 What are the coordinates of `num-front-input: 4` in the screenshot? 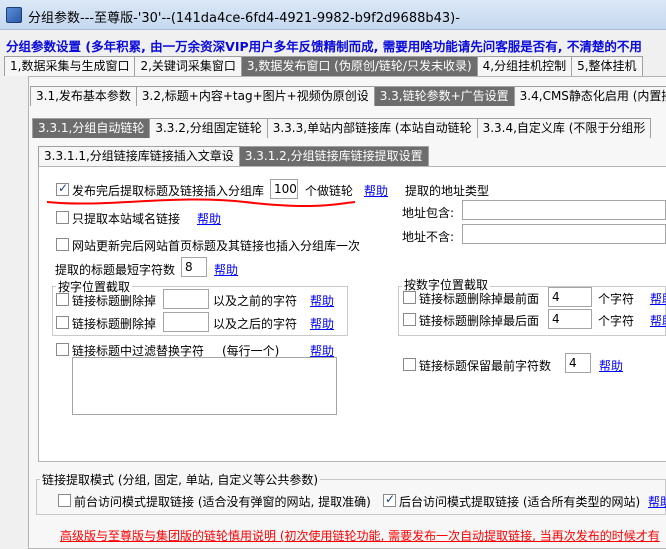 It's located at (570, 297).